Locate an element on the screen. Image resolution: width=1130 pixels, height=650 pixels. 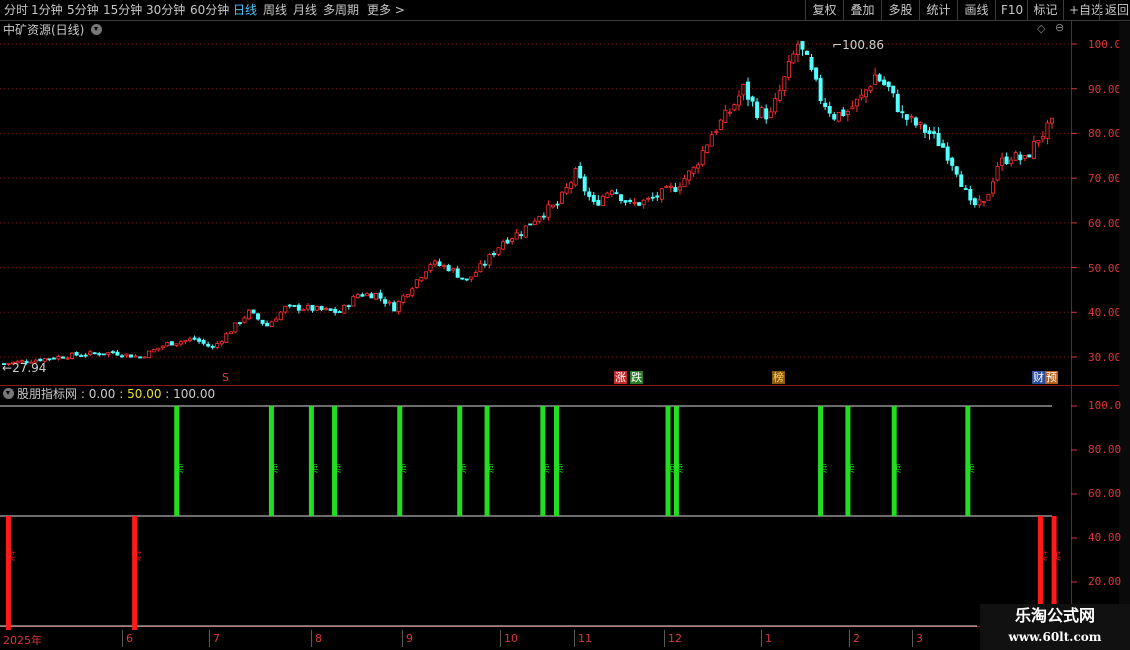
indicator-title: 股朋指标网 : 0.00 : 50.00 : 100.00 is located at coordinates (109, 394).